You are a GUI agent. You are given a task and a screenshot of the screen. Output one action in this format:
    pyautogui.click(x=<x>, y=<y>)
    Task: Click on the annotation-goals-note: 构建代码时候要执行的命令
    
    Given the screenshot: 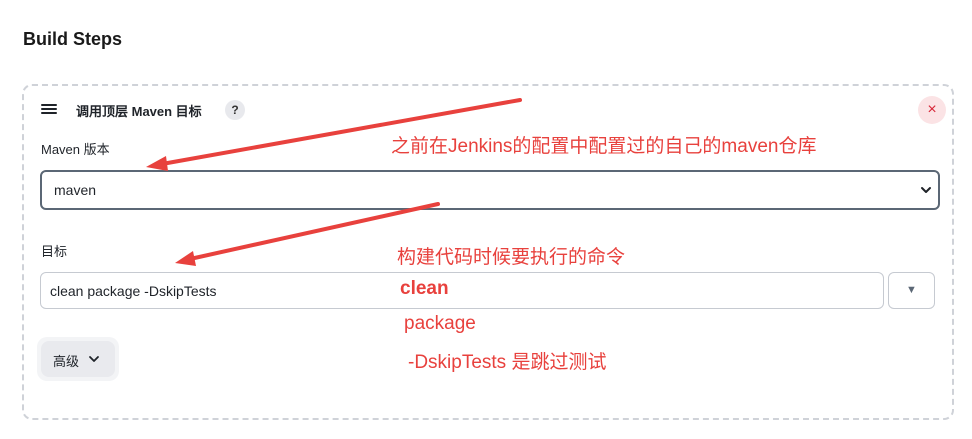 What is the action you would take?
    pyautogui.click(x=511, y=257)
    